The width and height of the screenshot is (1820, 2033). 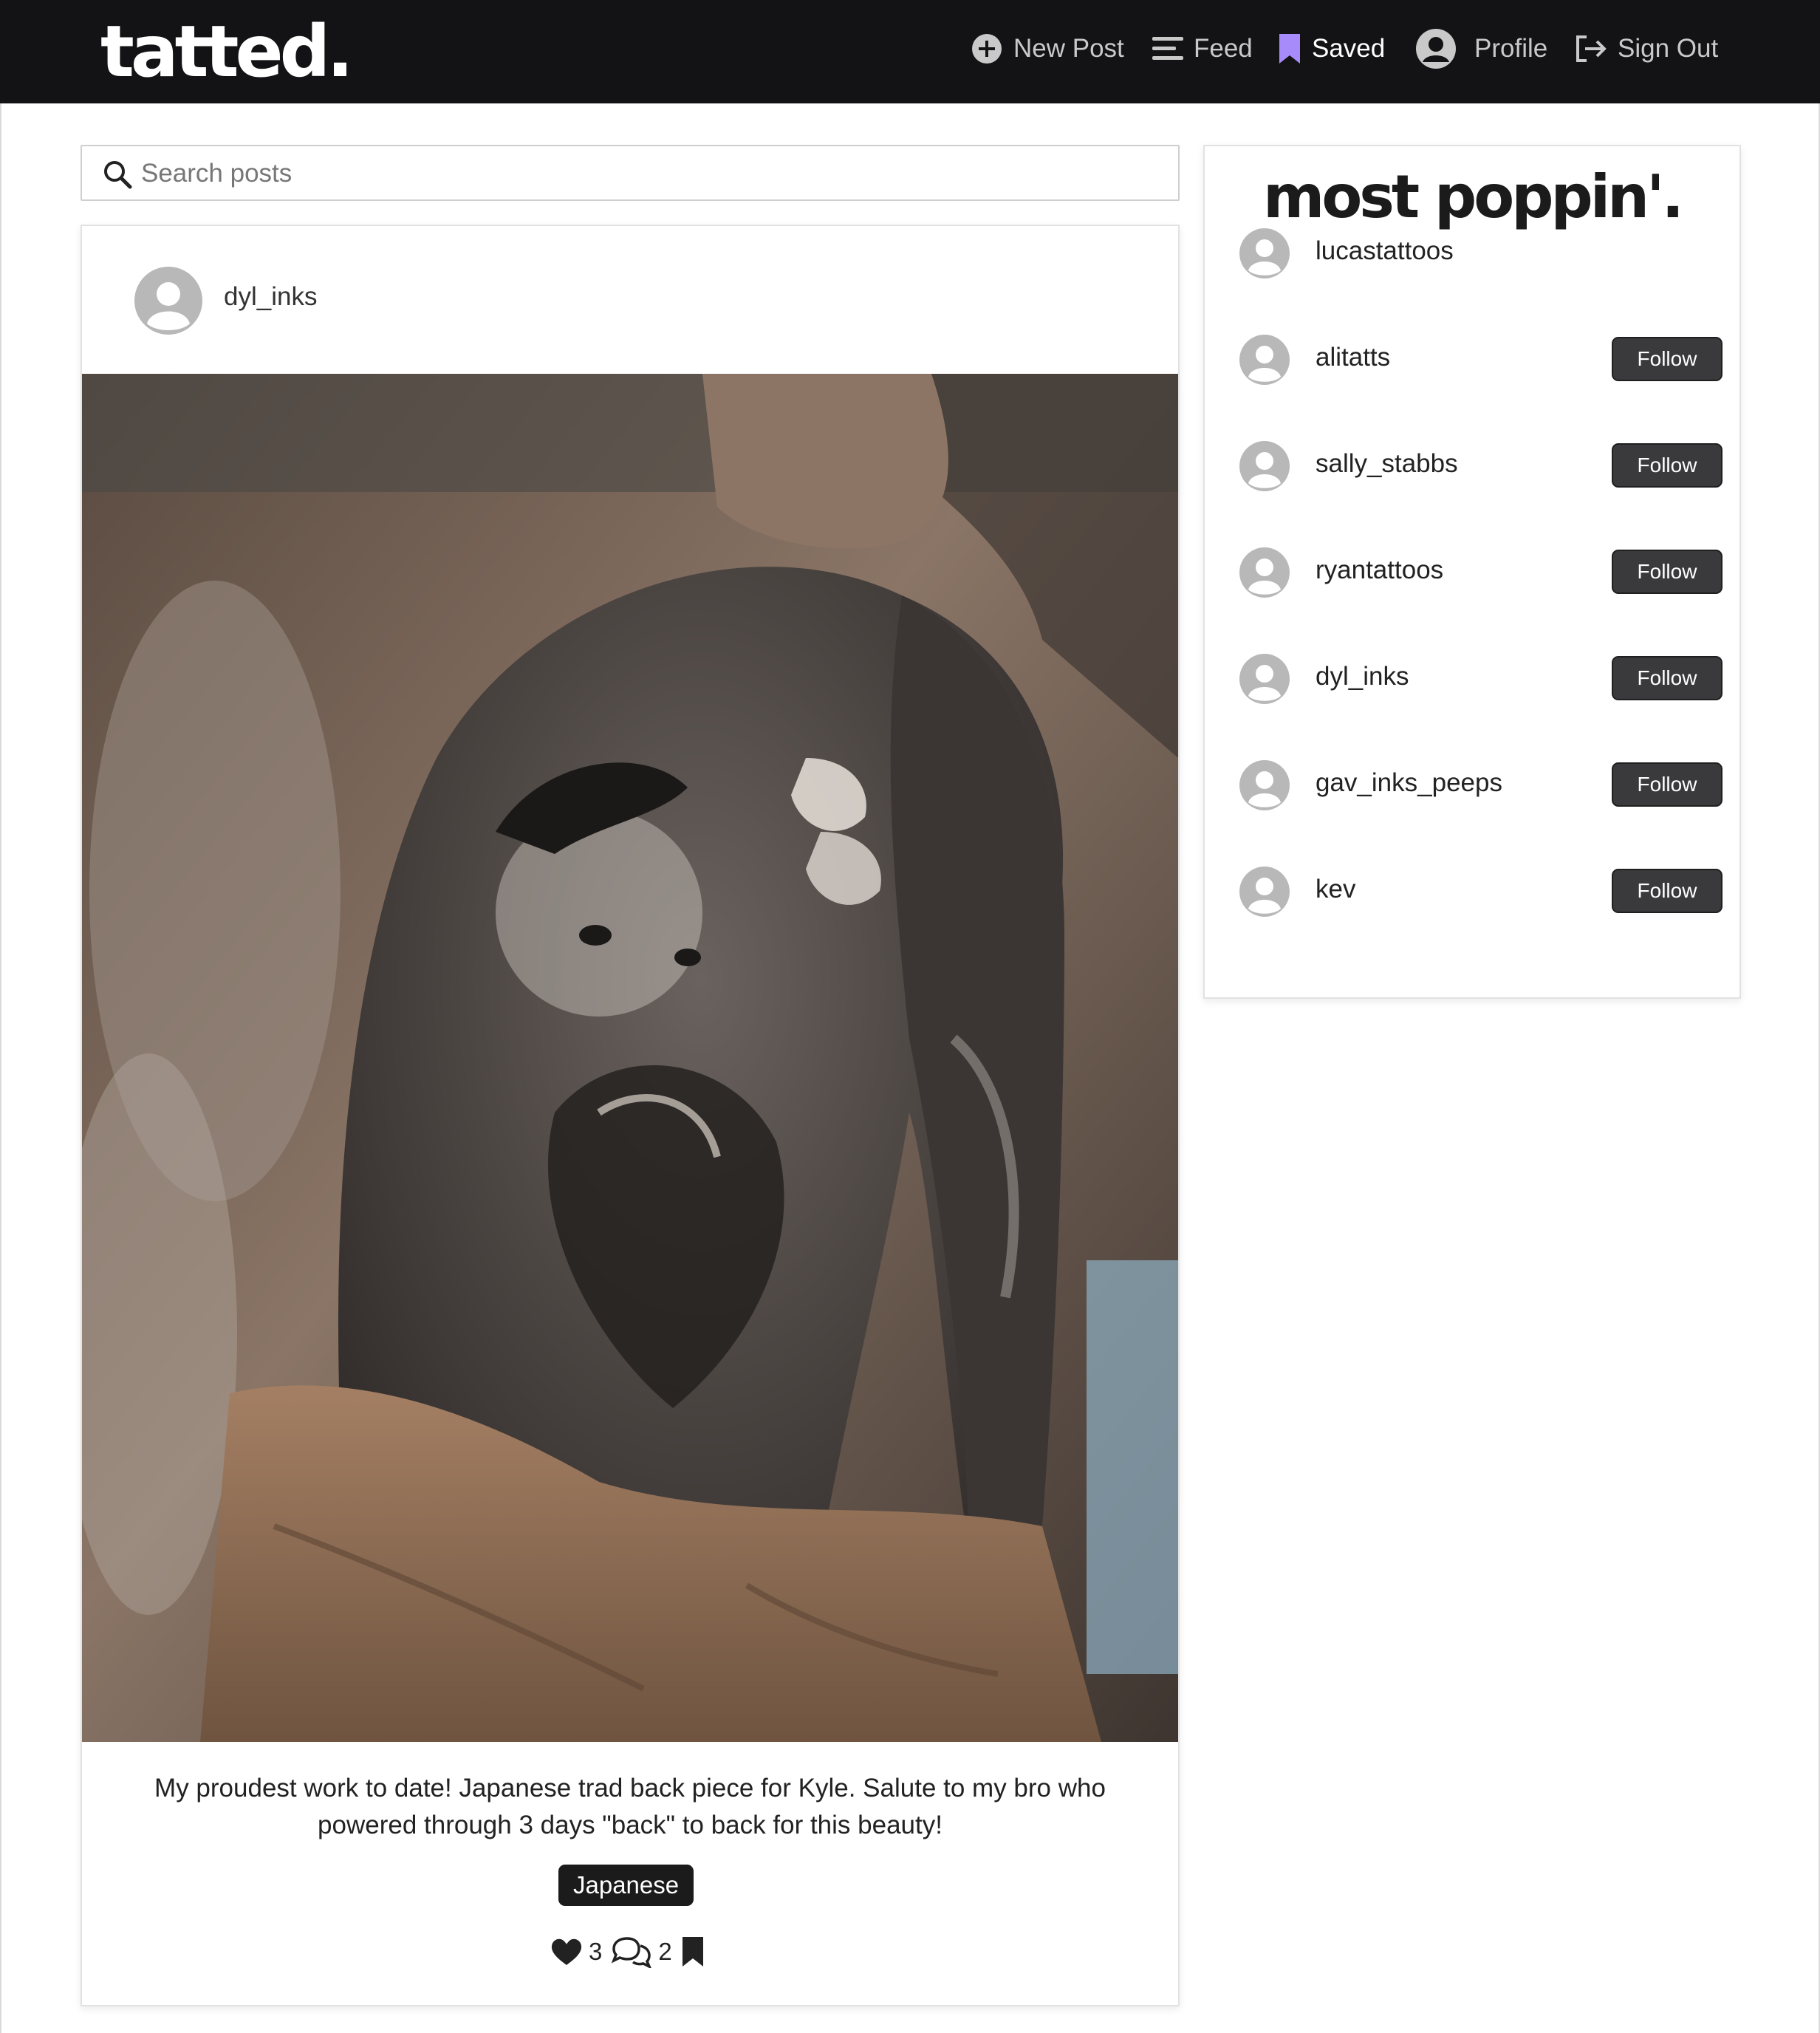 What do you see at coordinates (632, 1952) in the screenshot?
I see `comments-icon` at bounding box center [632, 1952].